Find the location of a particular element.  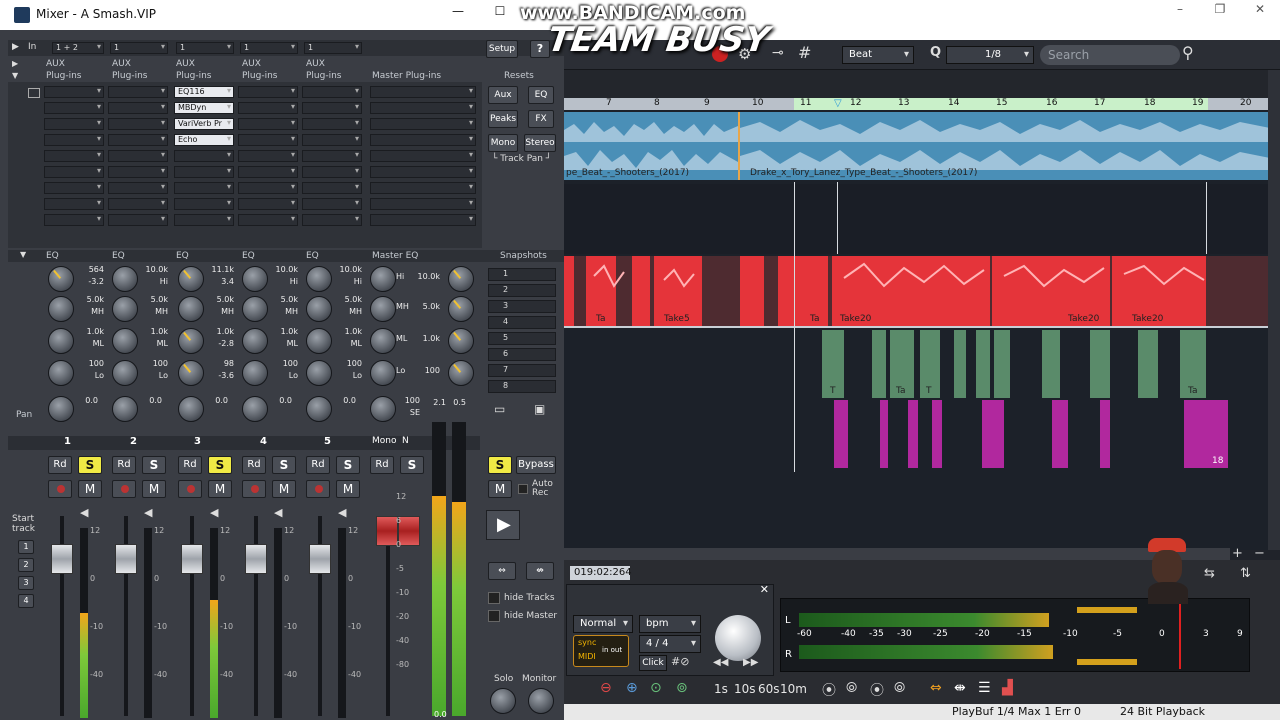

search-input: Search is located at coordinates (1110, 55).